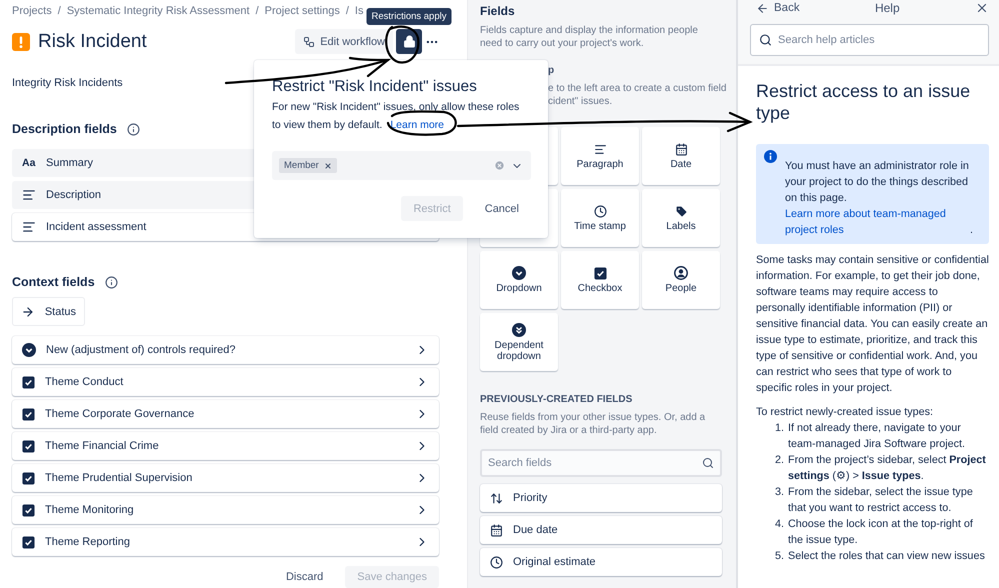  I want to click on field-row: Theme Reporting, so click(225, 542).